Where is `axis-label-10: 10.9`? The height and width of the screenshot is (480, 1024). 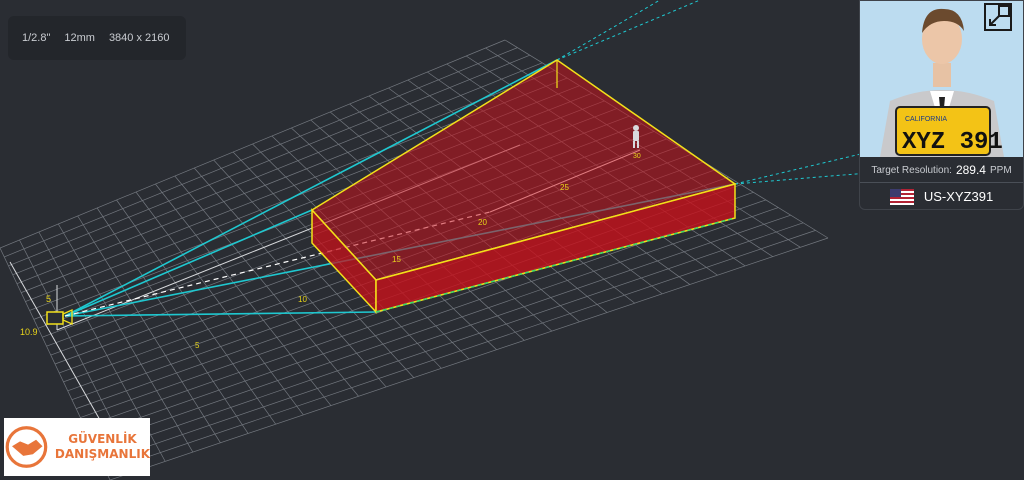 axis-label-10: 10.9 is located at coordinates (29, 332).